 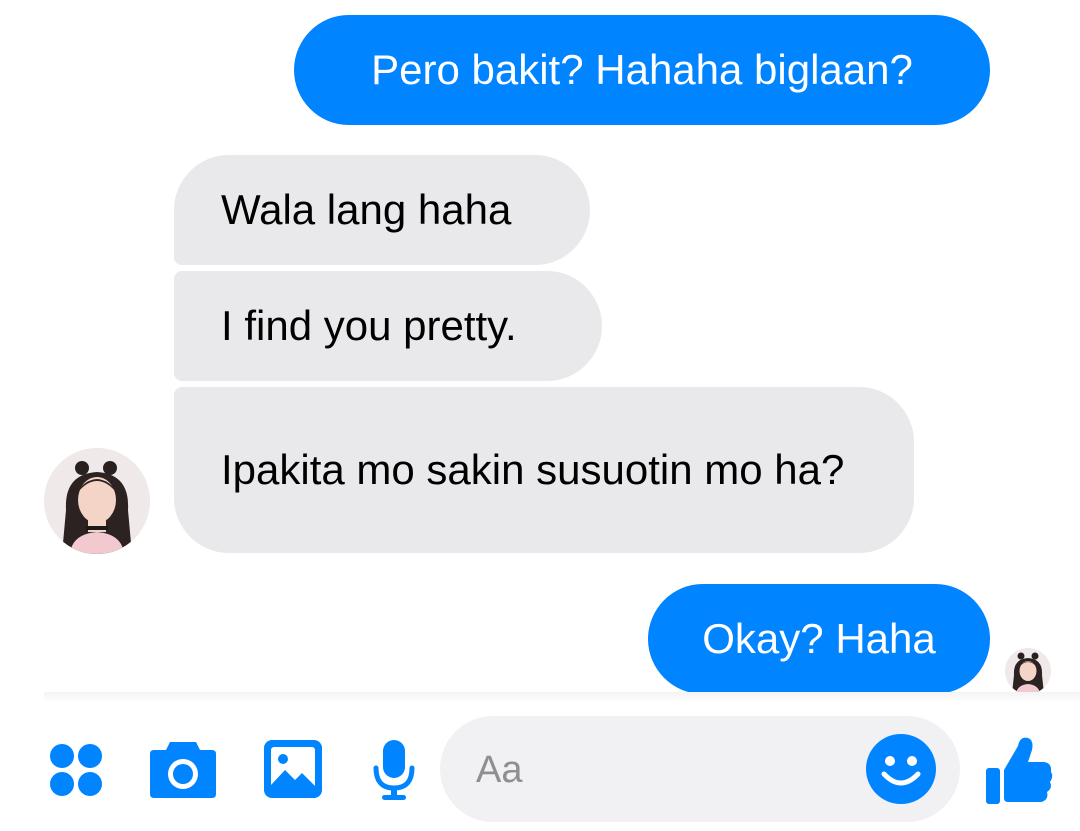 What do you see at coordinates (562, 697) in the screenshot?
I see `composer-divider` at bounding box center [562, 697].